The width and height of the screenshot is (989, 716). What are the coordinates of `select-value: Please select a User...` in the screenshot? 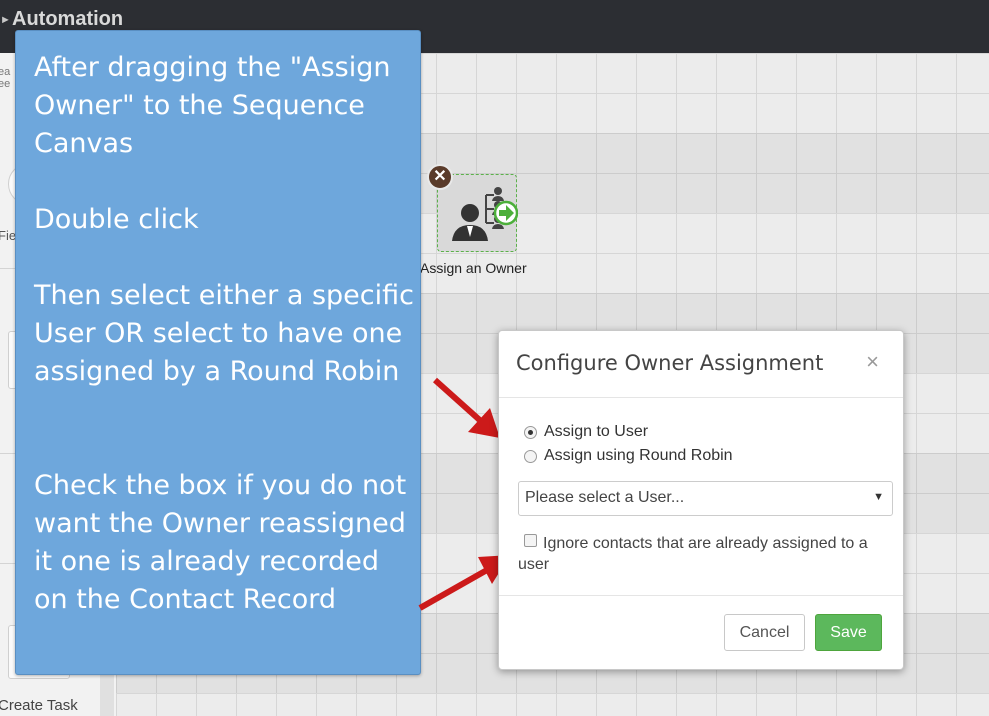 It's located at (605, 497).